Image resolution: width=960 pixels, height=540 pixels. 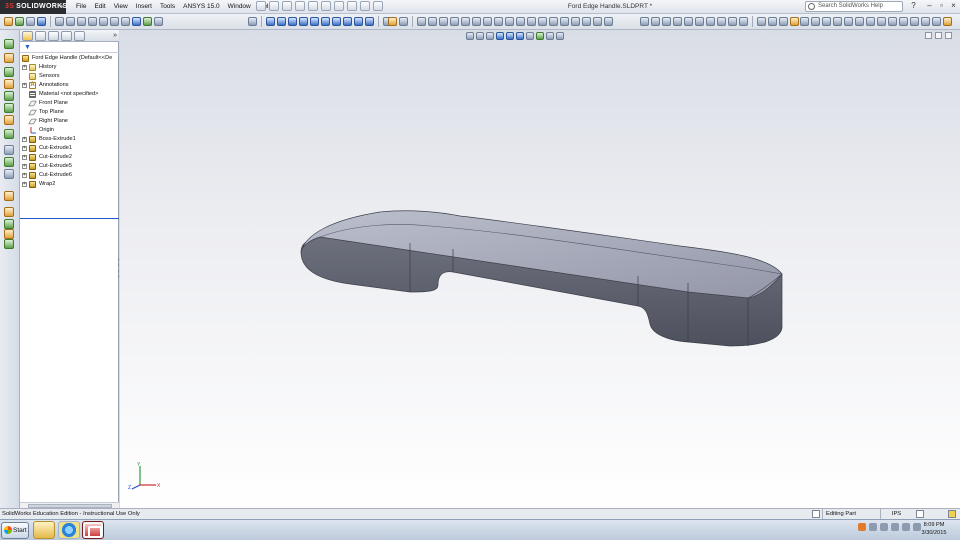 I want to click on tree-node: Top Plane, so click(x=69, y=112).